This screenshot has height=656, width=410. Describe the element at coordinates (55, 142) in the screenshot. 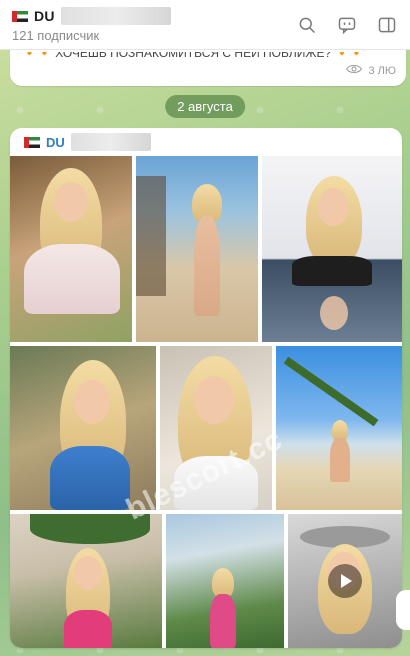

I see `message-author: DU` at that location.